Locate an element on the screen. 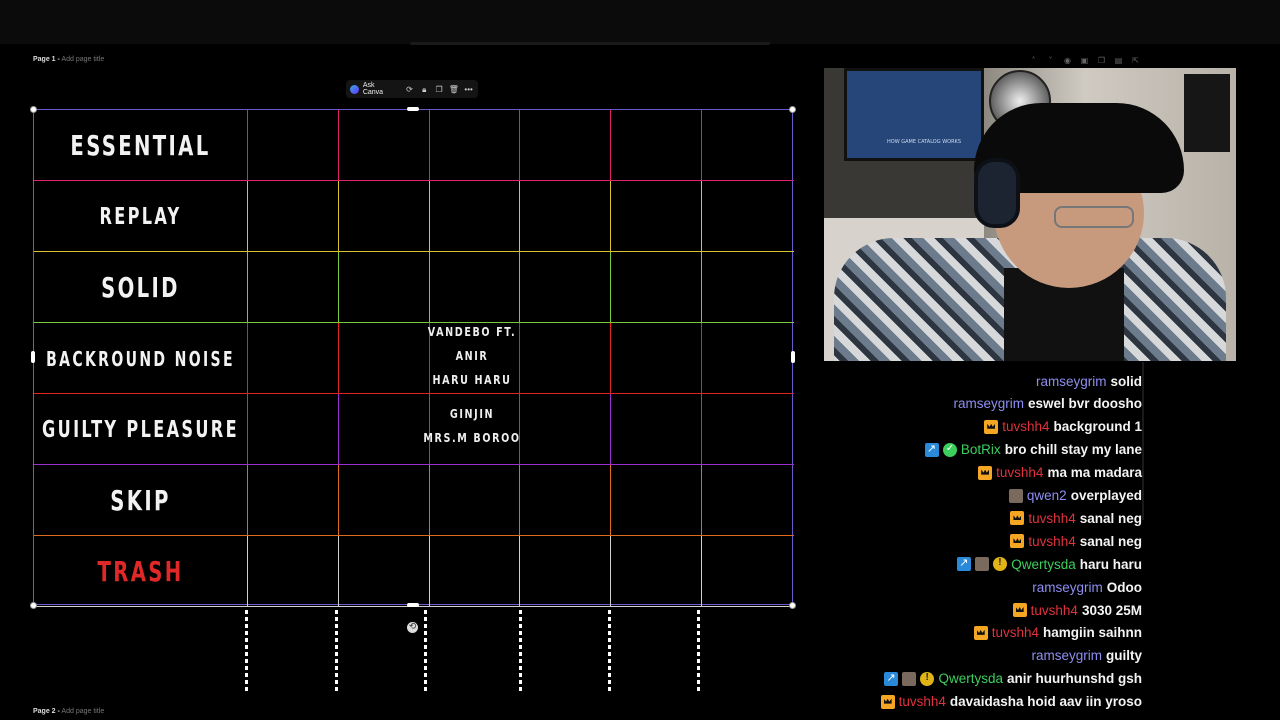  chat-message: ramseygrim eswel bvr doosho is located at coordinates (1047, 404).